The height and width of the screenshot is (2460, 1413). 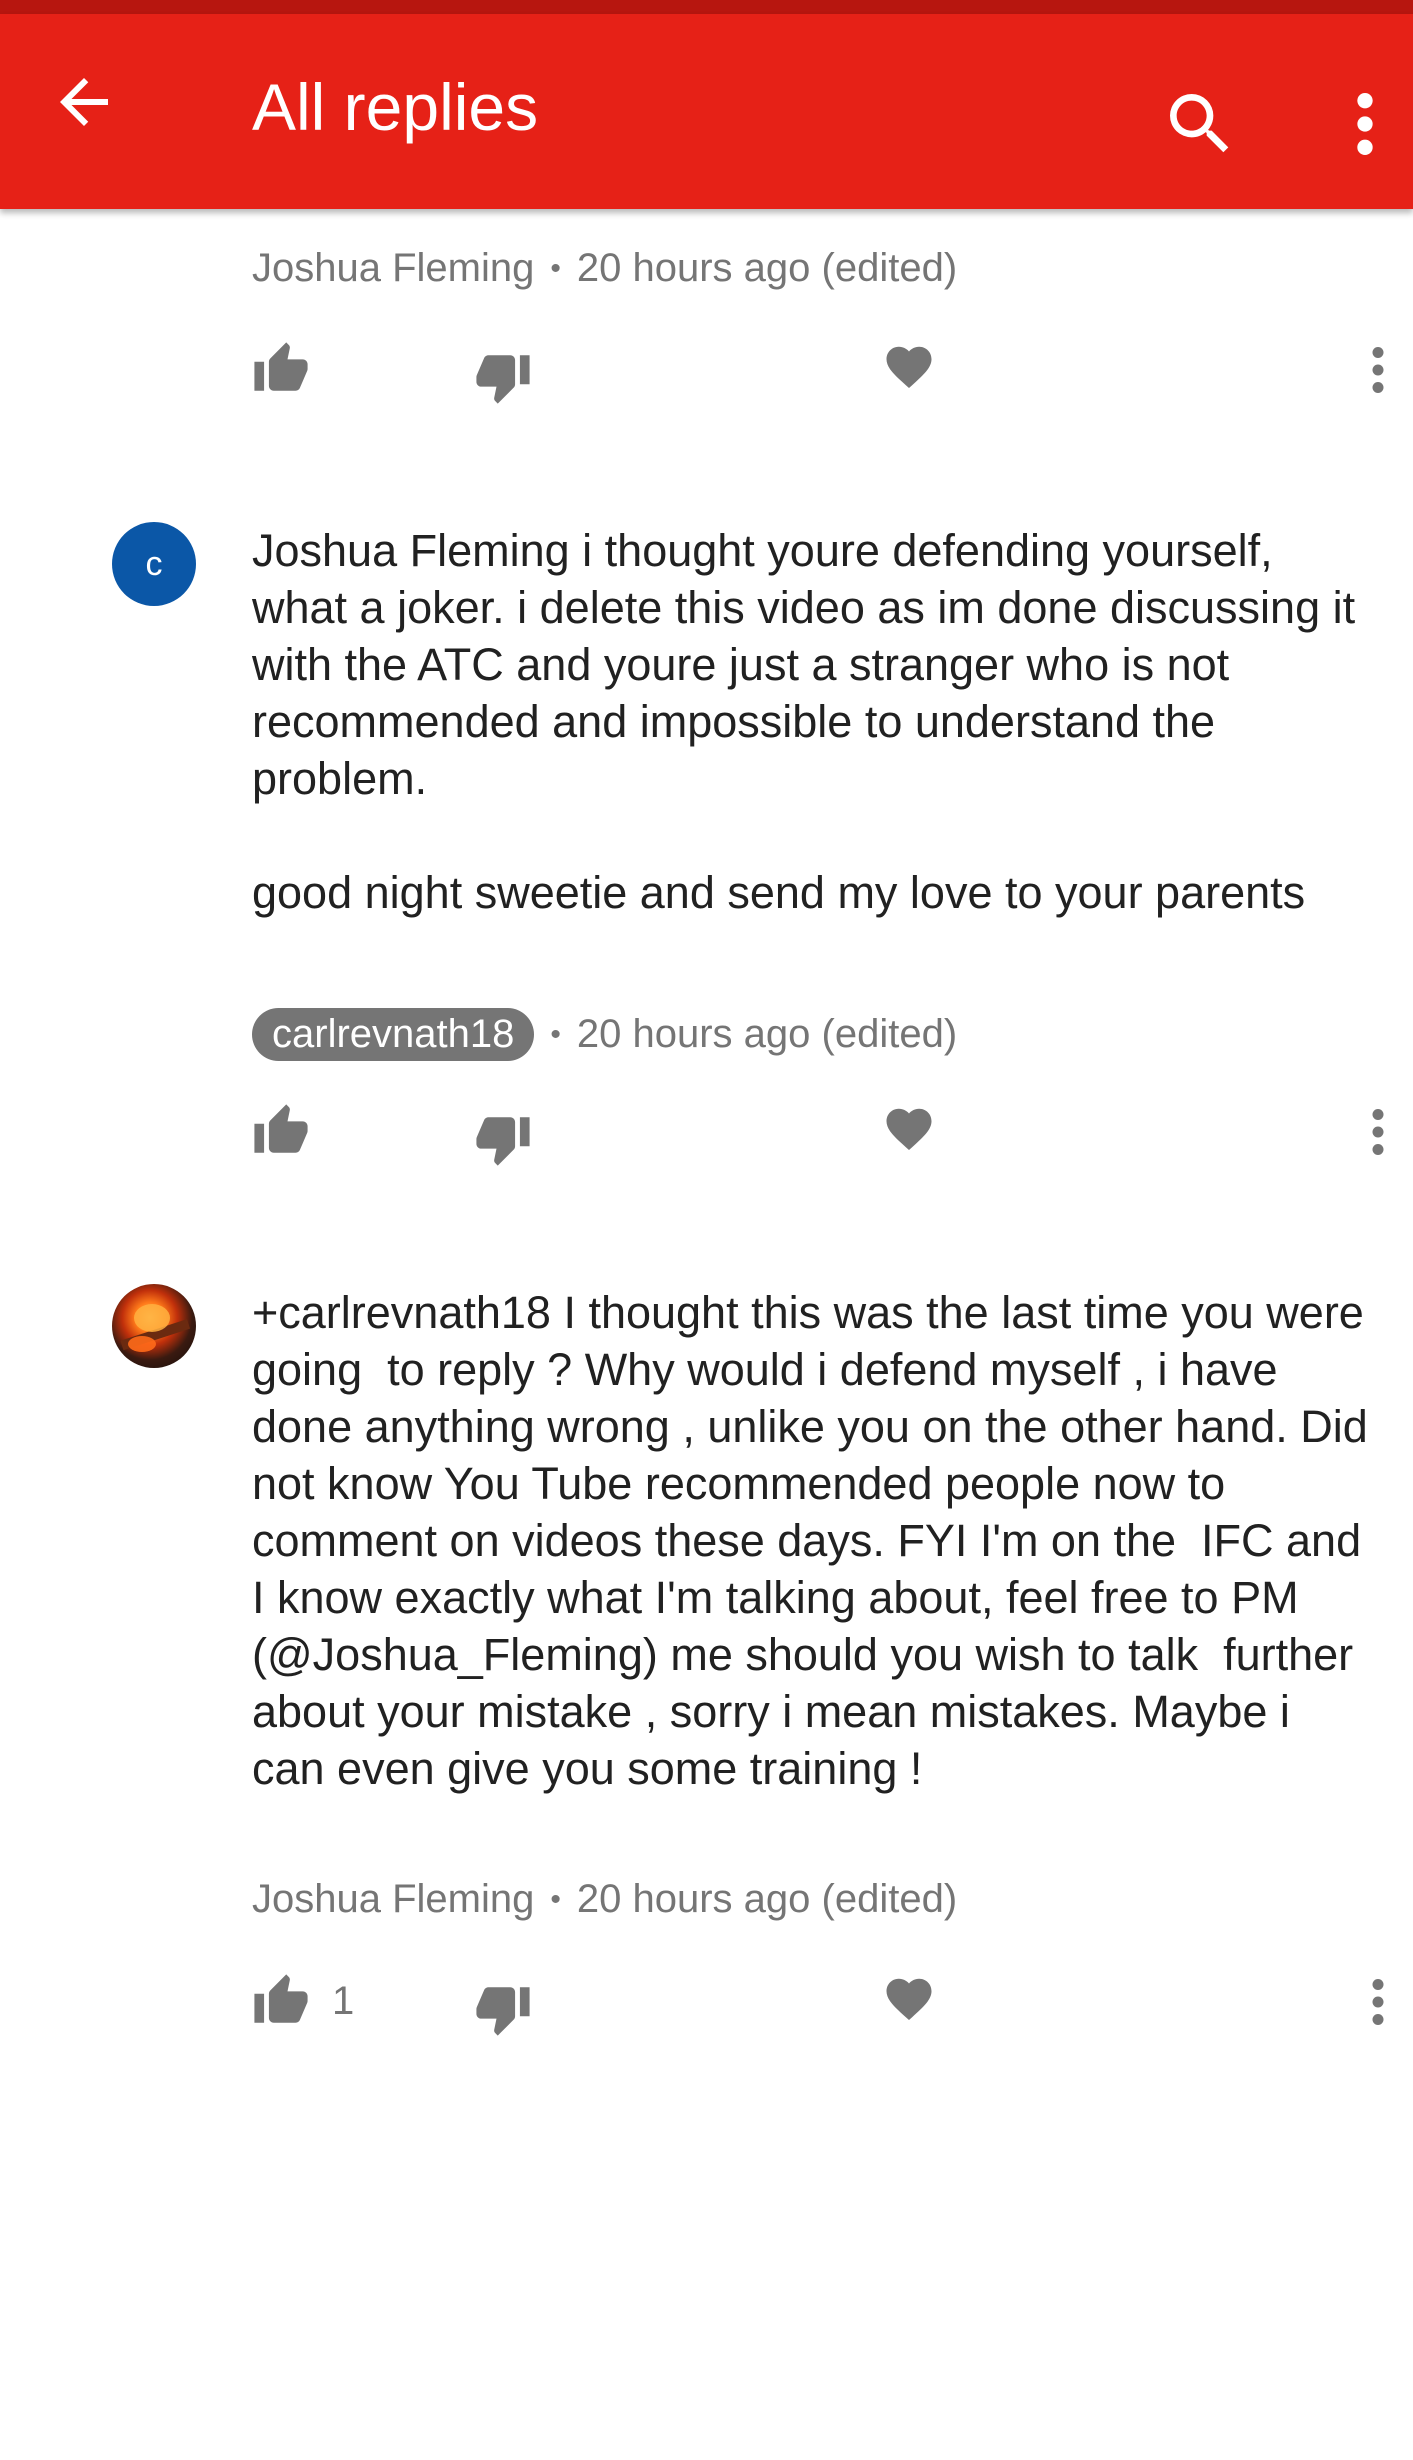 I want to click on like-count: 1, so click(x=343, y=2000).